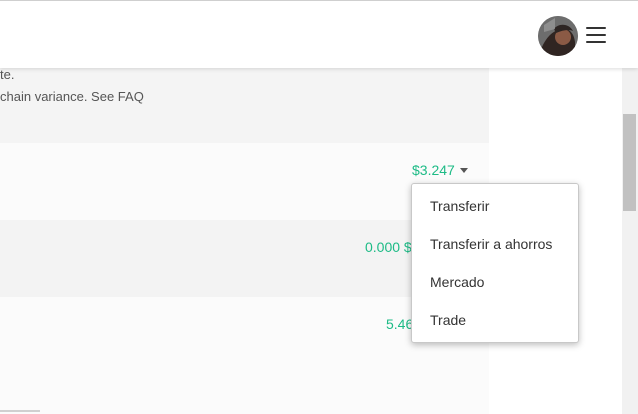 Image resolution: width=638 pixels, height=414 pixels. I want to click on avatar, so click(558, 36).